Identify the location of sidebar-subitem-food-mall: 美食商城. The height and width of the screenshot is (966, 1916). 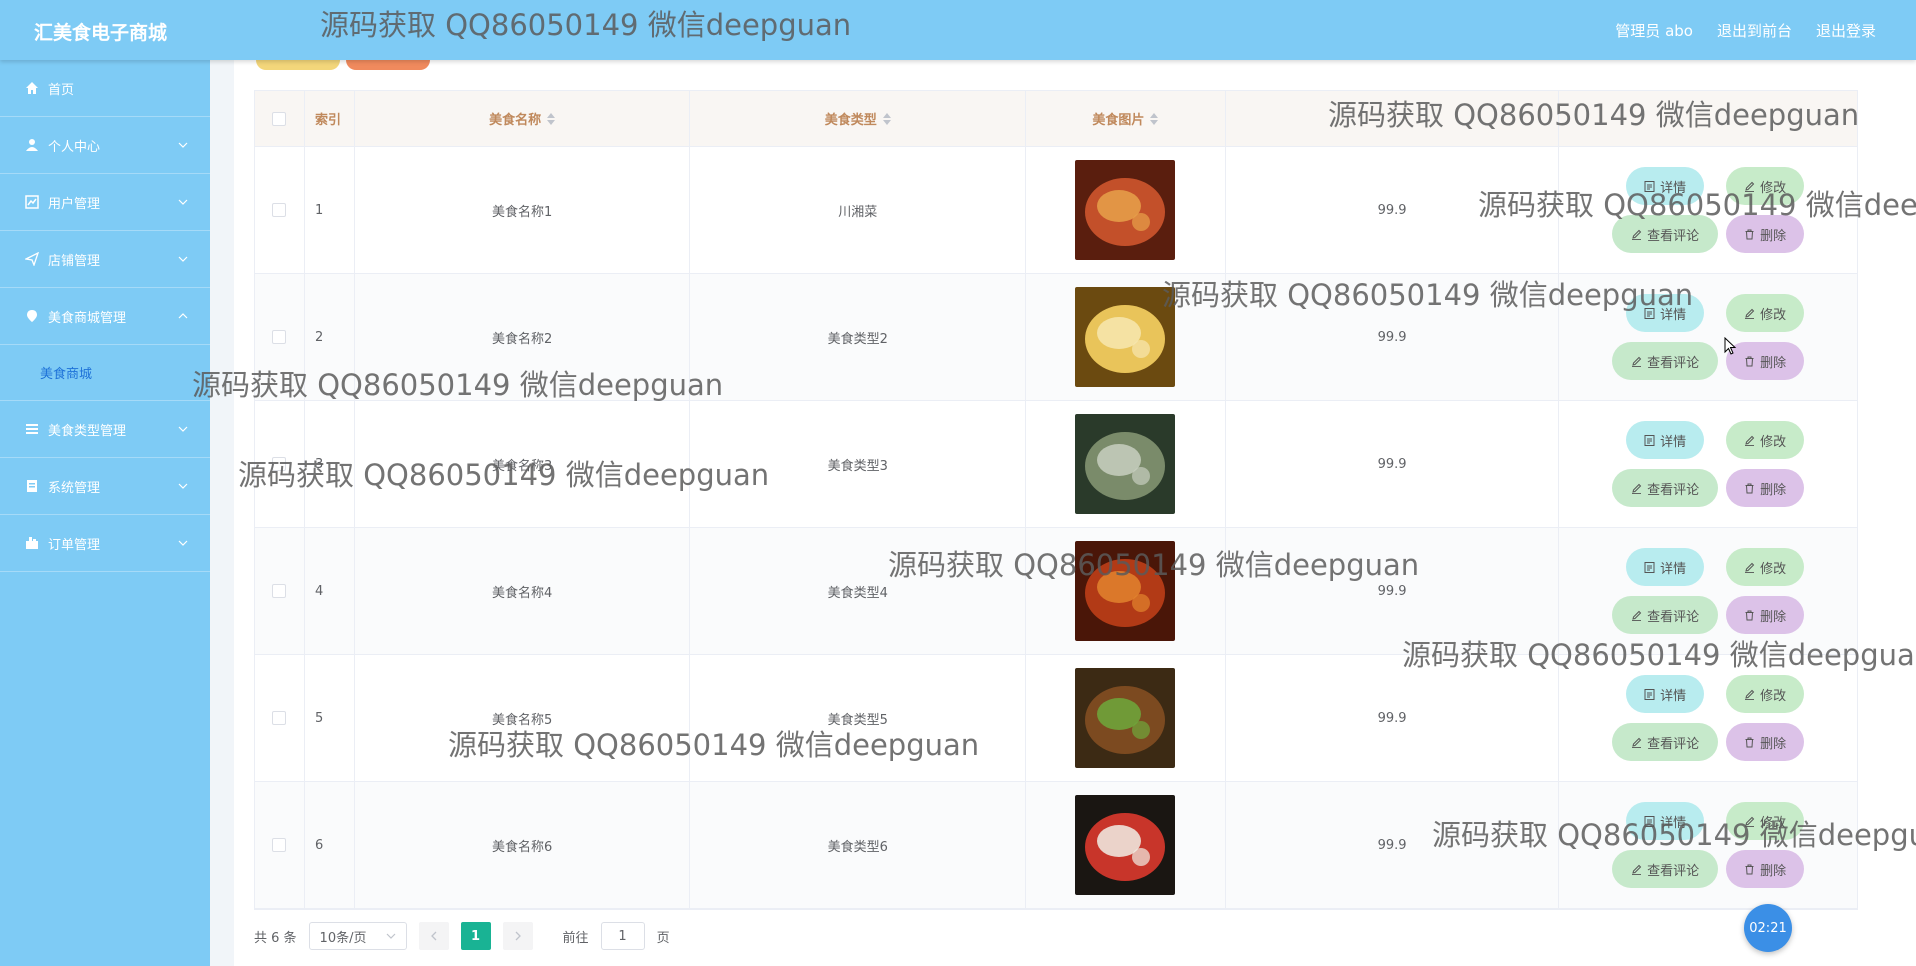
(105, 373).